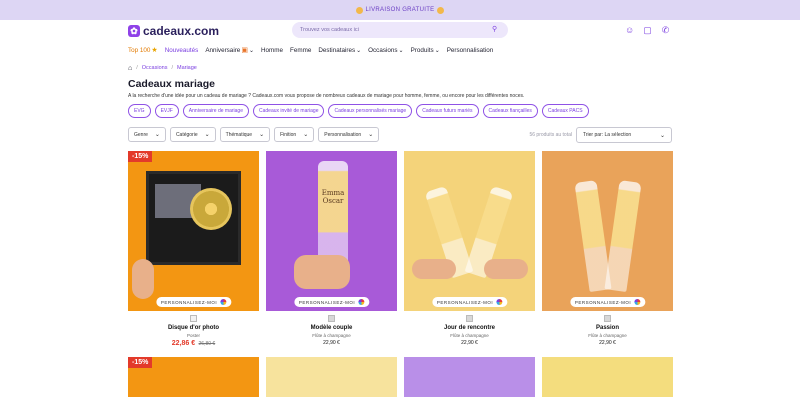  What do you see at coordinates (607, 328) in the screenshot?
I see `product-name: Passion` at bounding box center [607, 328].